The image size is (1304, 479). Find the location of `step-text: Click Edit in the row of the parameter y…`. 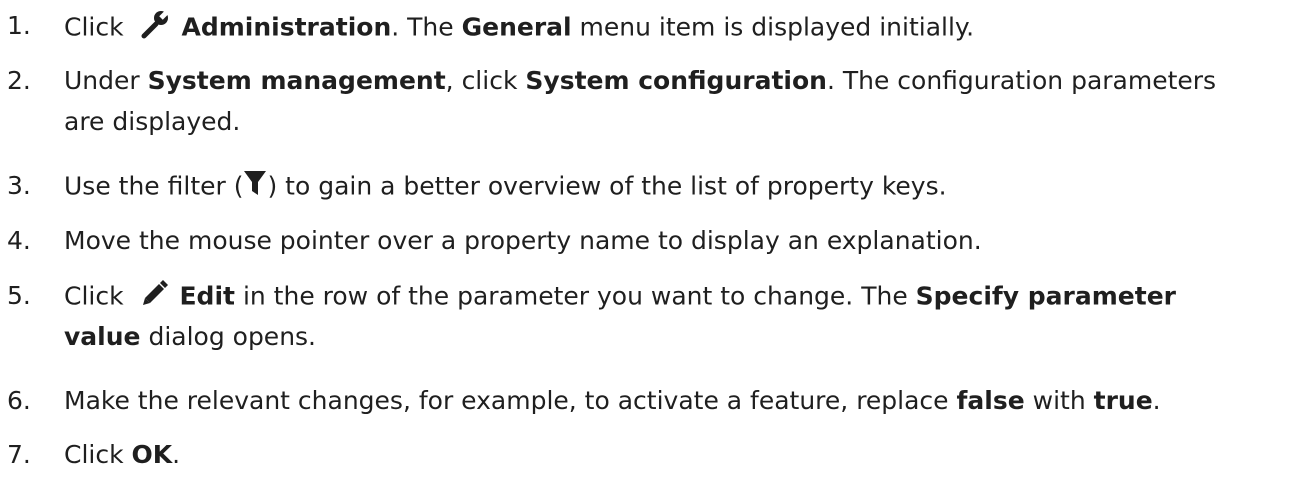

step-text: Click Edit in the row of the parameter y… is located at coordinates (682, 315).